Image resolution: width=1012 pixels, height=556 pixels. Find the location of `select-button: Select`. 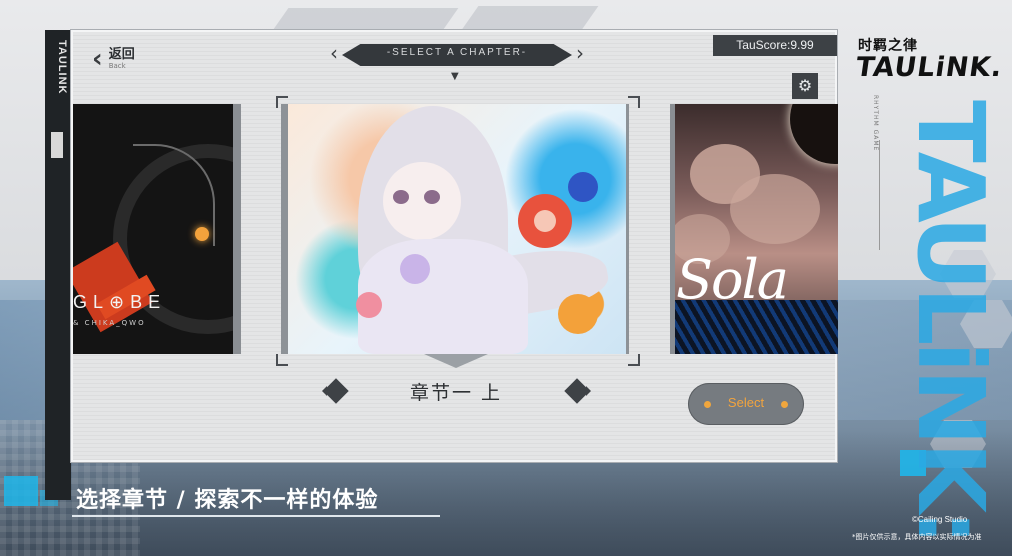

select-button: Select is located at coordinates (746, 404).